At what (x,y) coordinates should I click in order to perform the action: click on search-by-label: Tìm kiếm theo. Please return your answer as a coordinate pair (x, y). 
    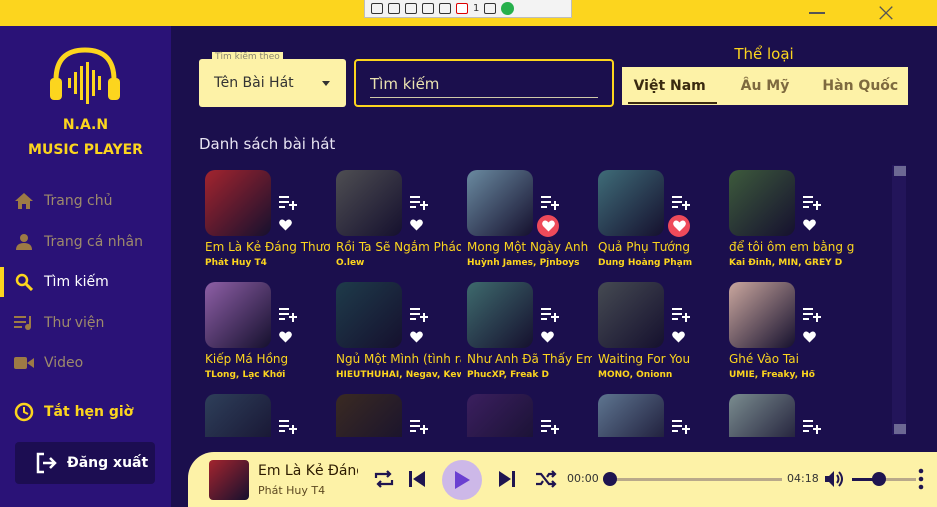
    Looking at the image, I should click on (247, 57).